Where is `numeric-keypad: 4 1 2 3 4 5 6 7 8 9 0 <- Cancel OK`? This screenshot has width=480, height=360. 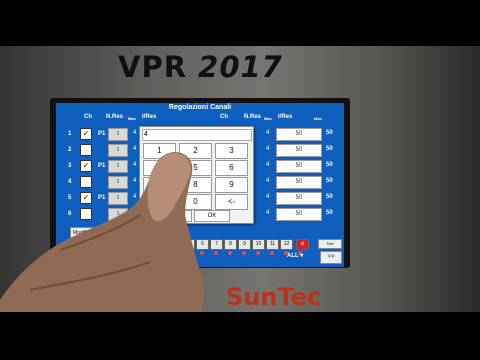 numeric-keypad: 4 1 2 3 4 5 6 7 8 9 0 <- Cancel OK is located at coordinates (196, 175).